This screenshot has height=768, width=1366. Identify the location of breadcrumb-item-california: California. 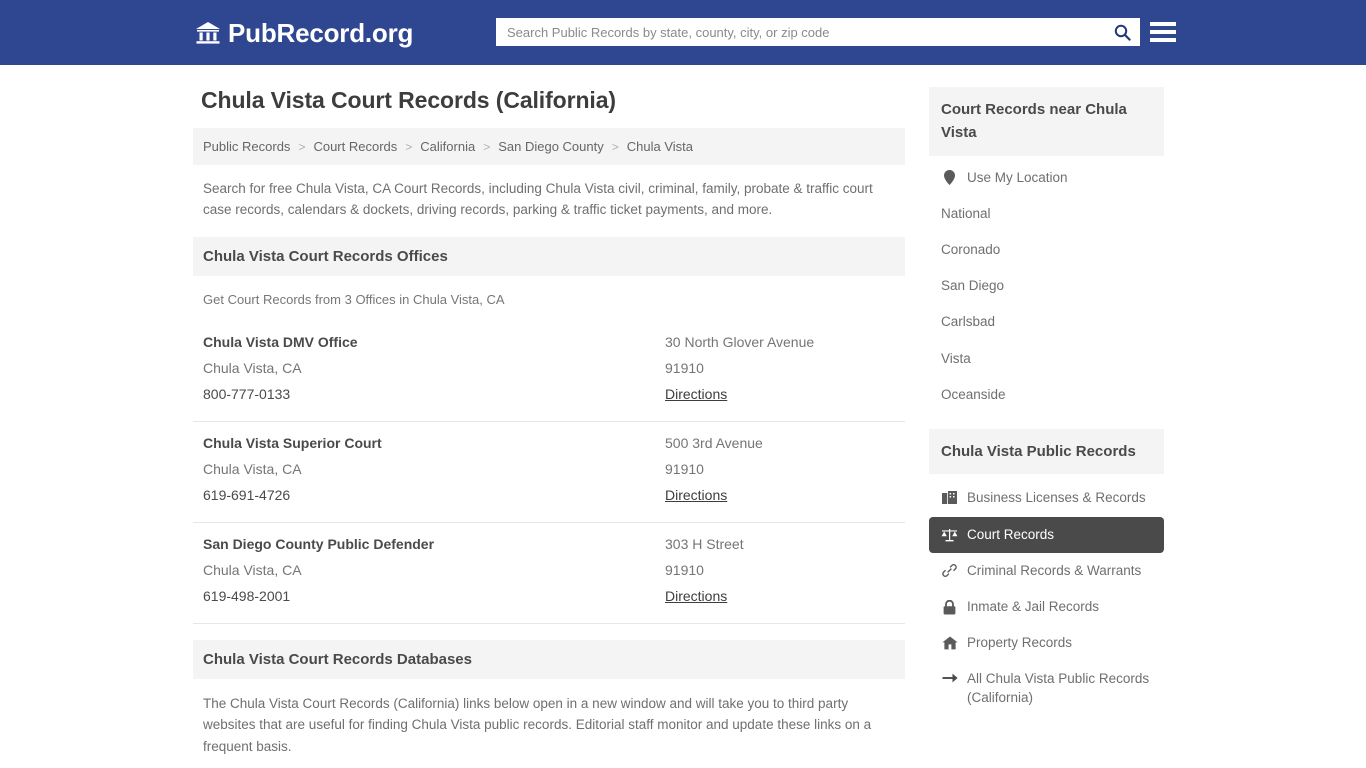
(447, 146).